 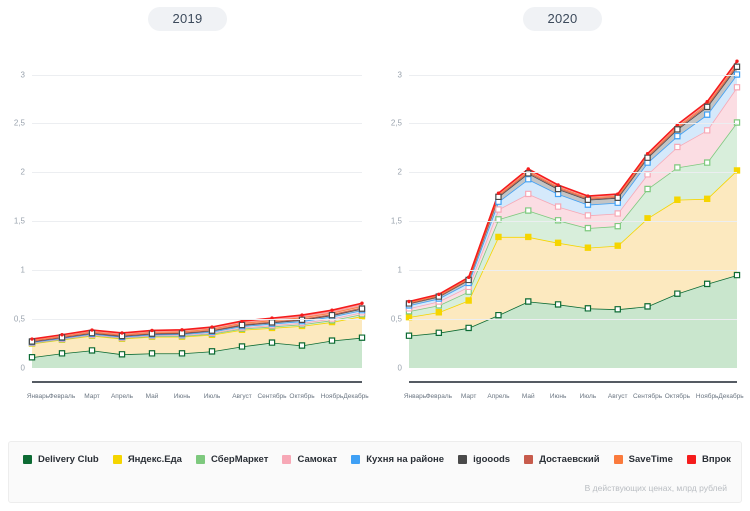 I want to click on legend-item: Яндекс.Еда, so click(x=147, y=459).